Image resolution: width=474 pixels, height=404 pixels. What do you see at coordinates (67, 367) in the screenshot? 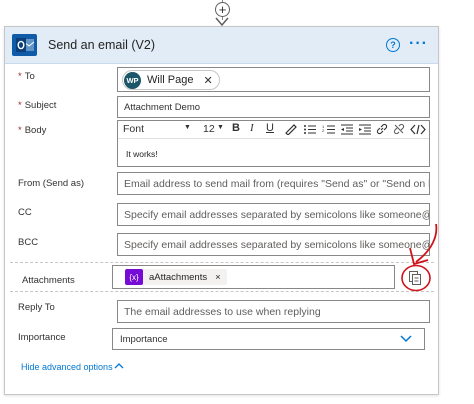
I see `hide-advanced-options-link: Hide advanced options` at bounding box center [67, 367].